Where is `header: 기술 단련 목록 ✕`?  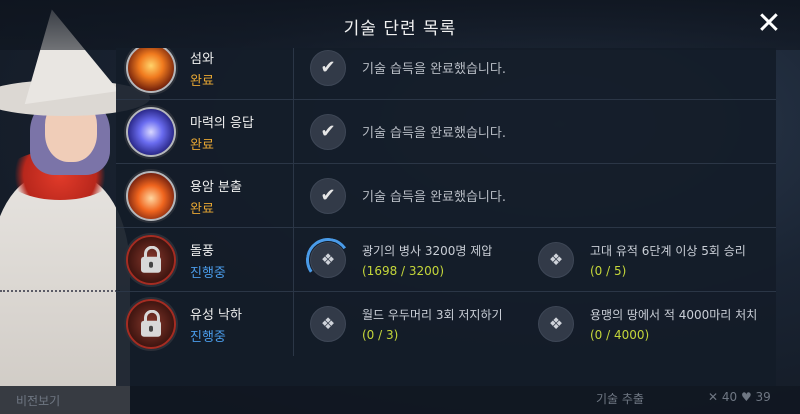 header: 기술 단련 목록 ✕ is located at coordinates (400, 25).